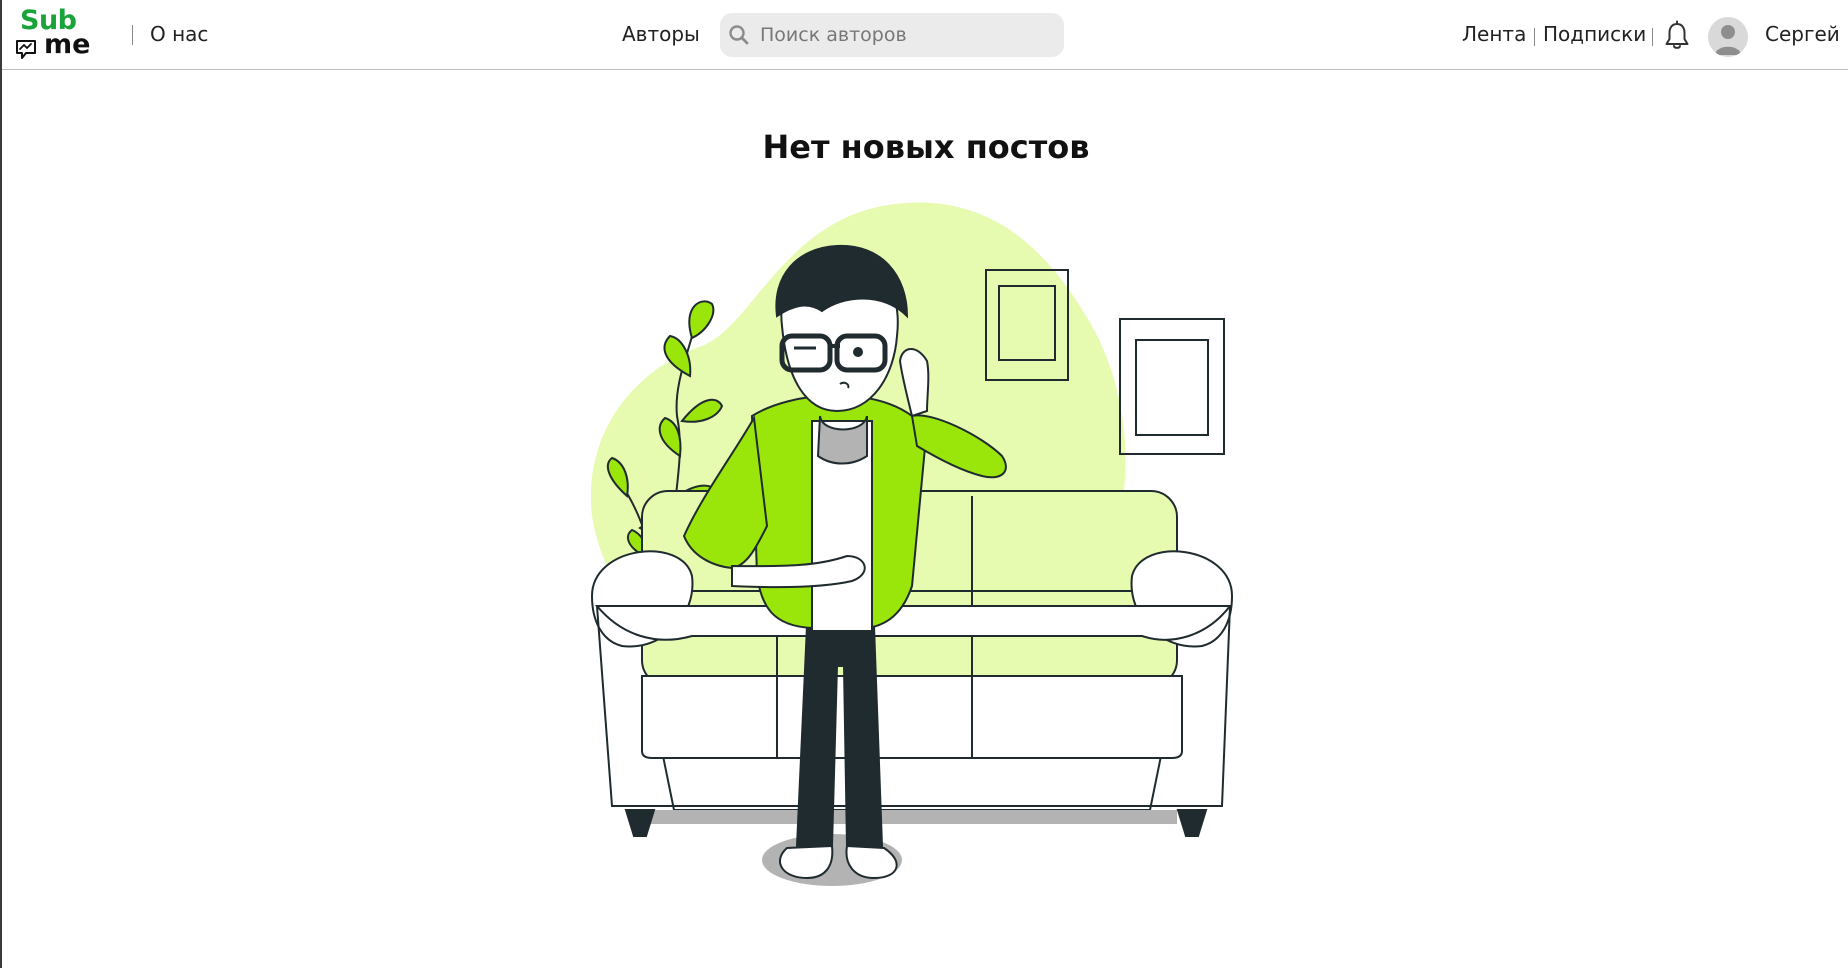  I want to click on user-name: Сергей, so click(1802, 34).